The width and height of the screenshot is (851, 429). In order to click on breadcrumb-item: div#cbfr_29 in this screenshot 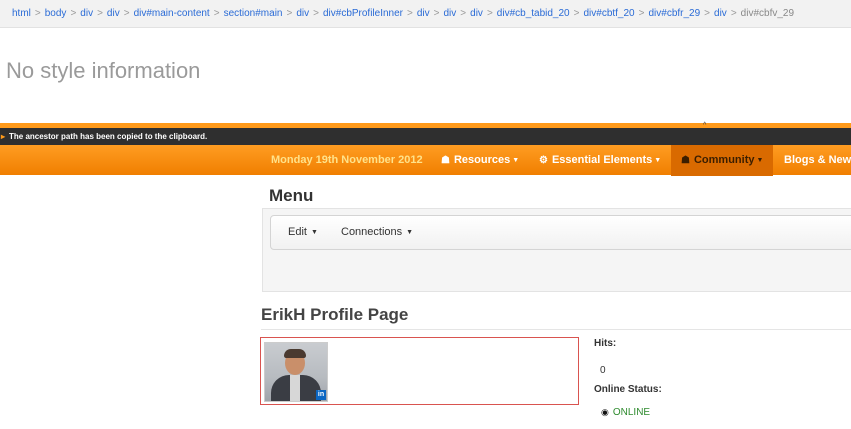, I will do `click(674, 13)`.